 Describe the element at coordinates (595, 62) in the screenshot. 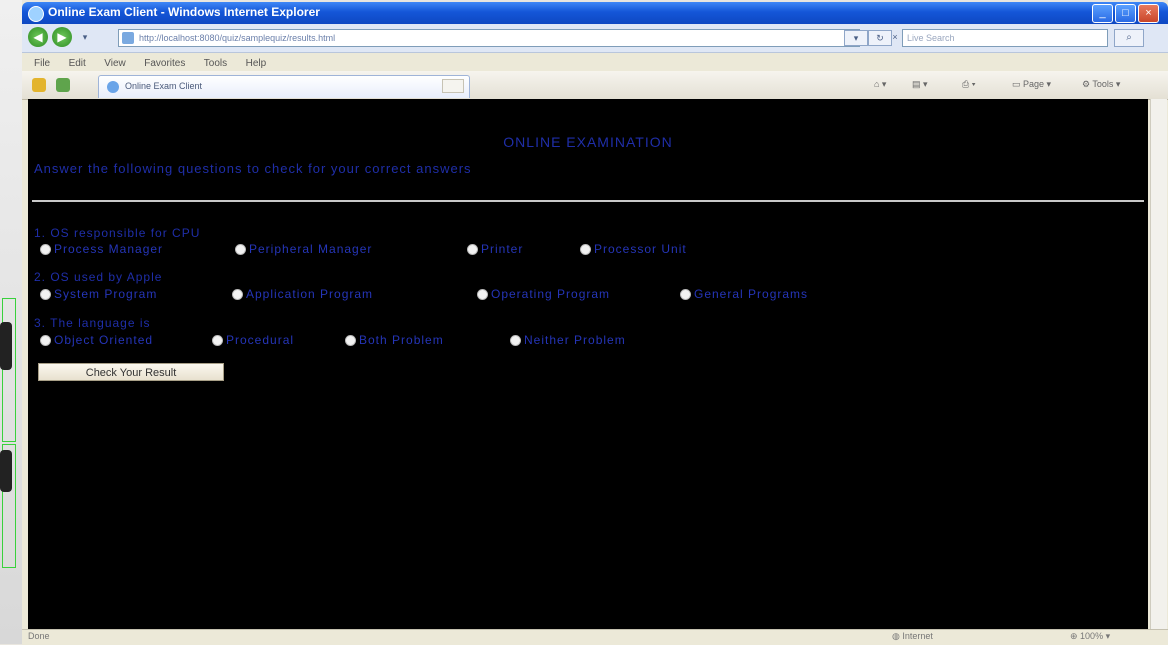

I see `menu-bar: File Edit View Favorites Tools Help` at that location.